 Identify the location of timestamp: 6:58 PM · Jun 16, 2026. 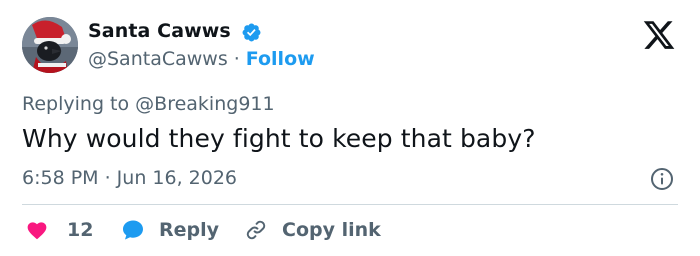
(129, 178).